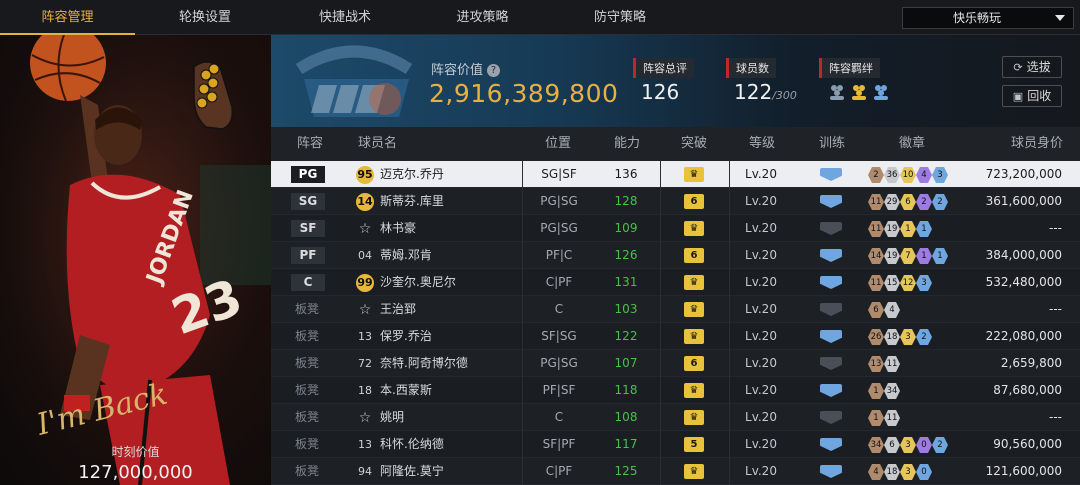 The height and width of the screenshot is (485, 1080). Describe the element at coordinates (675, 363) in the screenshot. I see `table-row: 板凳 72 奈特.阿奇博尔德 PG|SG 107 6 Lv.20 13 11 2,659,800` at that location.